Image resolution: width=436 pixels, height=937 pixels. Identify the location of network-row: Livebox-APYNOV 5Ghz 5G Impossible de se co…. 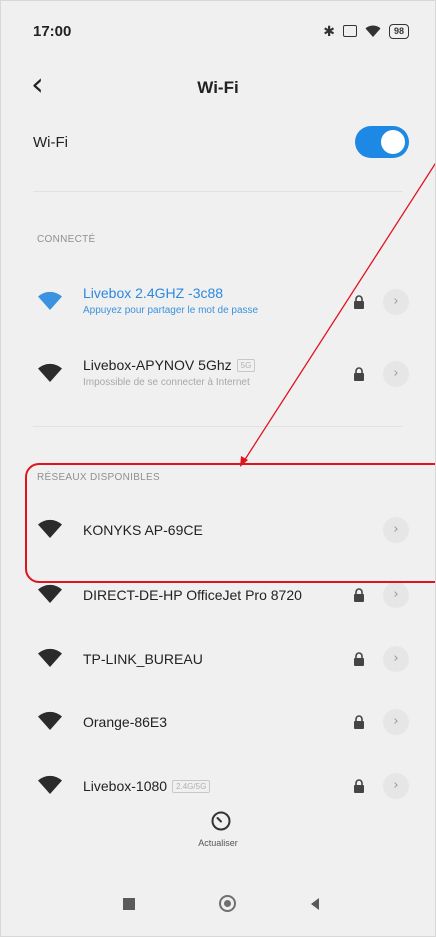
(223, 375).